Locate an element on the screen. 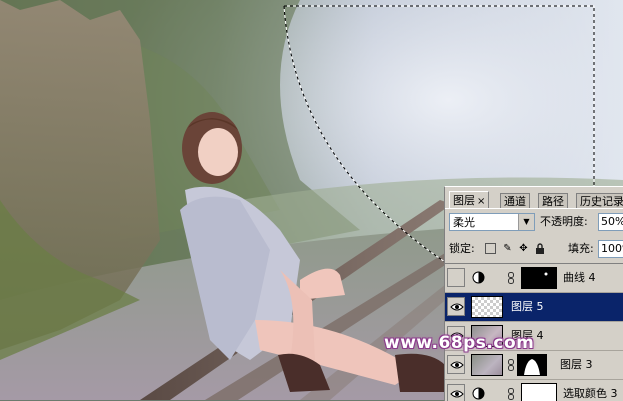 This screenshot has width=623, height=401. tab-layers-label: 图层 is located at coordinates (464, 200).